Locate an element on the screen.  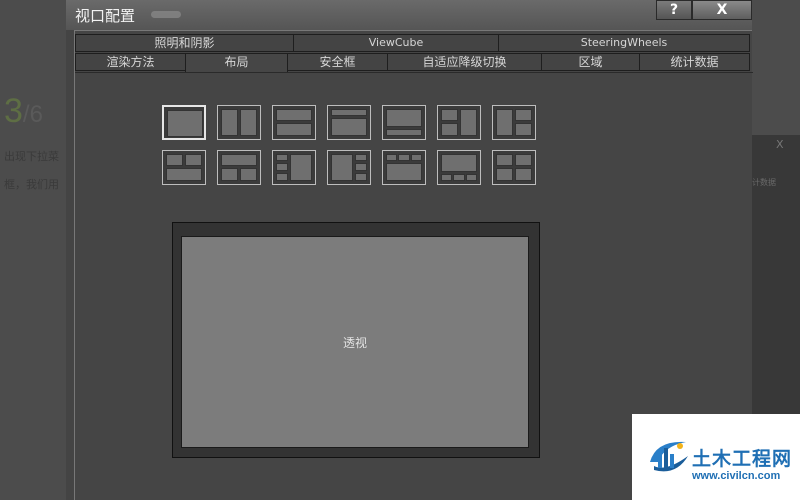
tab-steeringwheels: SteeringWheels is located at coordinates (624, 43).